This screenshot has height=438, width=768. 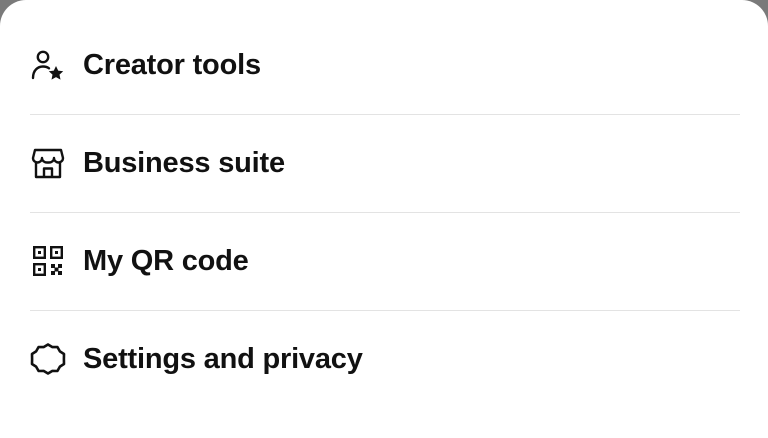 I want to click on menu-item-label: Settings and privacy, so click(x=223, y=358).